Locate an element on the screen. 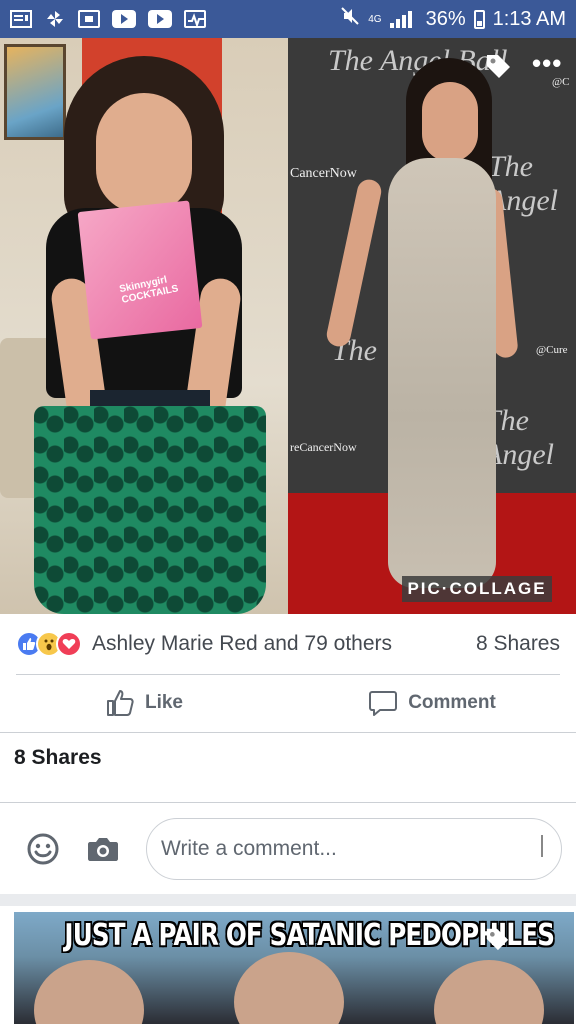 The image size is (576, 1024). like-button: Like is located at coordinates (144, 703).